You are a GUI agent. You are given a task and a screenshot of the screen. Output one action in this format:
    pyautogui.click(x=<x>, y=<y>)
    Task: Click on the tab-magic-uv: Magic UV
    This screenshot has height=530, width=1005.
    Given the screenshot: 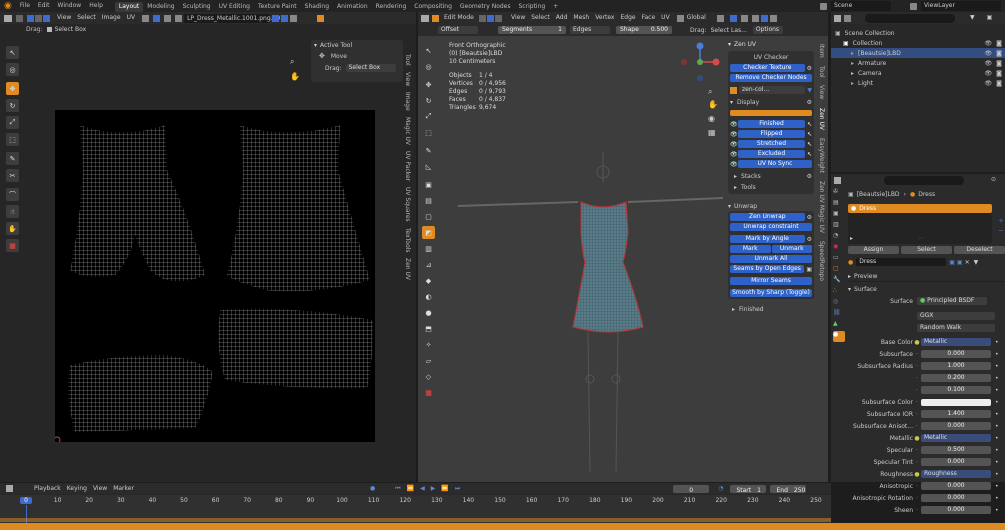 What is the action you would take?
    pyautogui.click(x=407, y=131)
    